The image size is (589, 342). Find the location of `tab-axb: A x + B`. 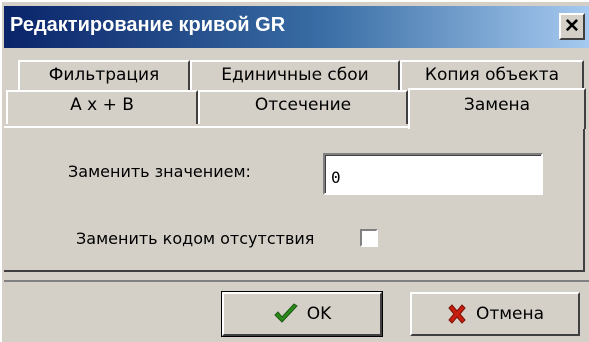

tab-axb: A x + B is located at coordinates (102, 107).